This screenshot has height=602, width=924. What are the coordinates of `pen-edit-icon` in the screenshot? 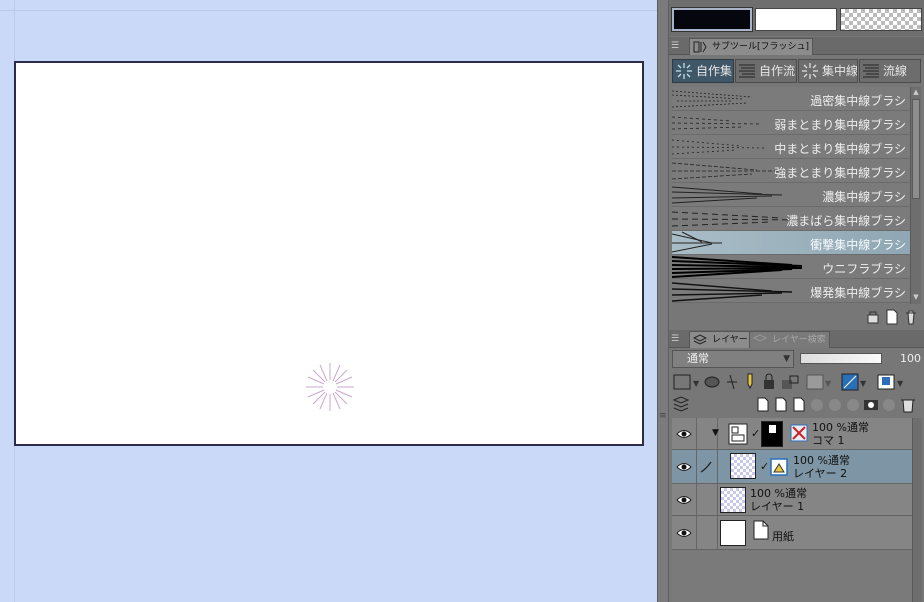 It's located at (706, 467).